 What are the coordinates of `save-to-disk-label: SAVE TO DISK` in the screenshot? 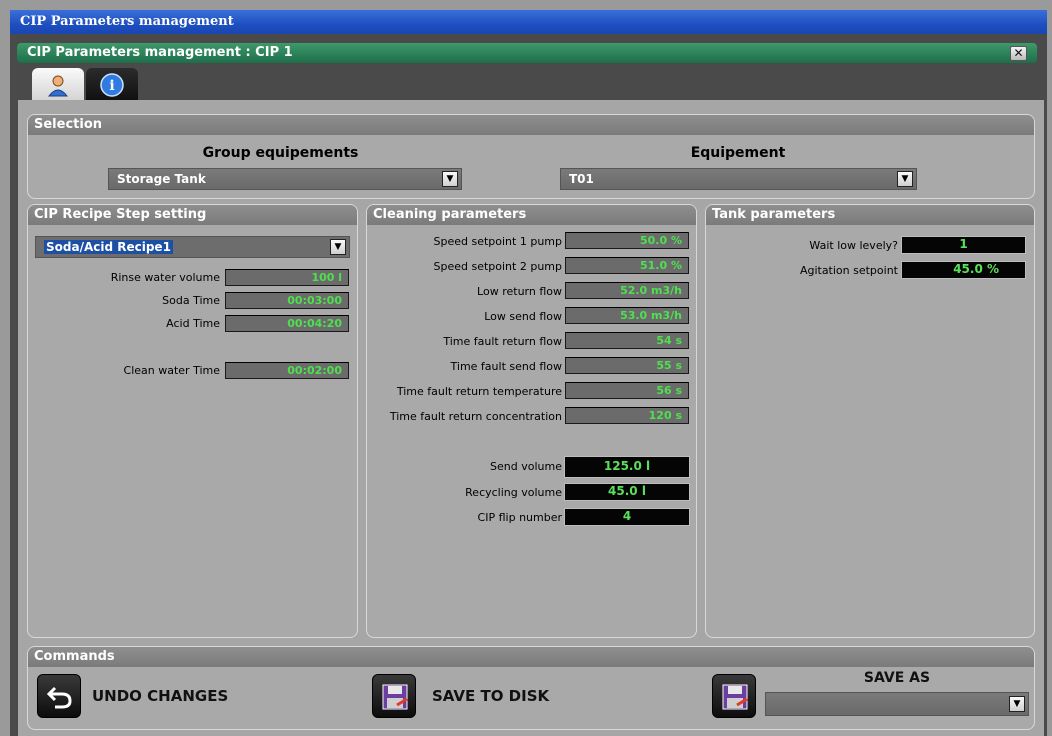 It's located at (490, 696).